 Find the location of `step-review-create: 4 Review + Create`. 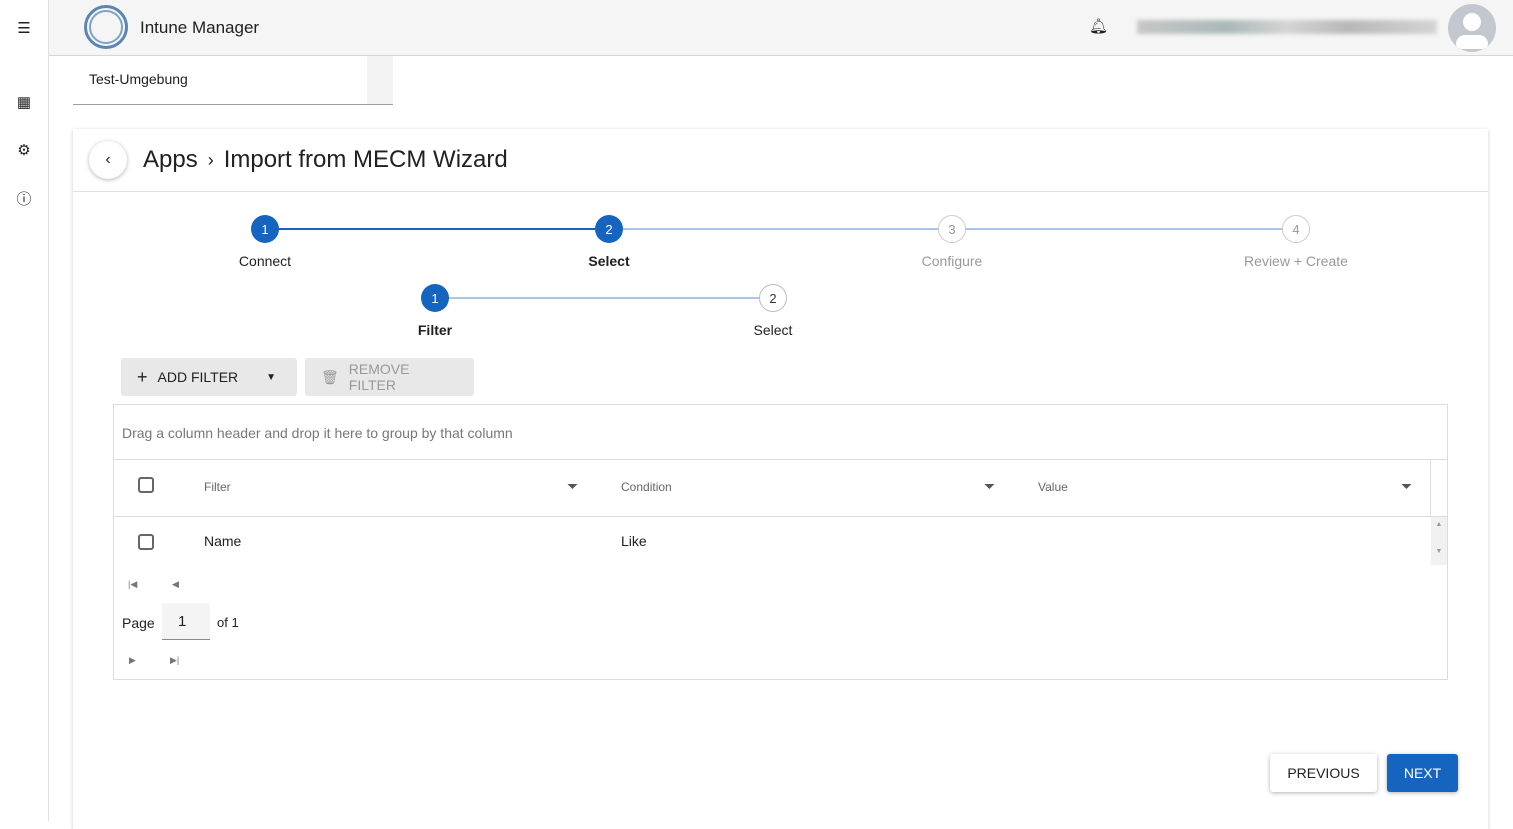

step-review-create: 4 Review + Create is located at coordinates (1296, 242).